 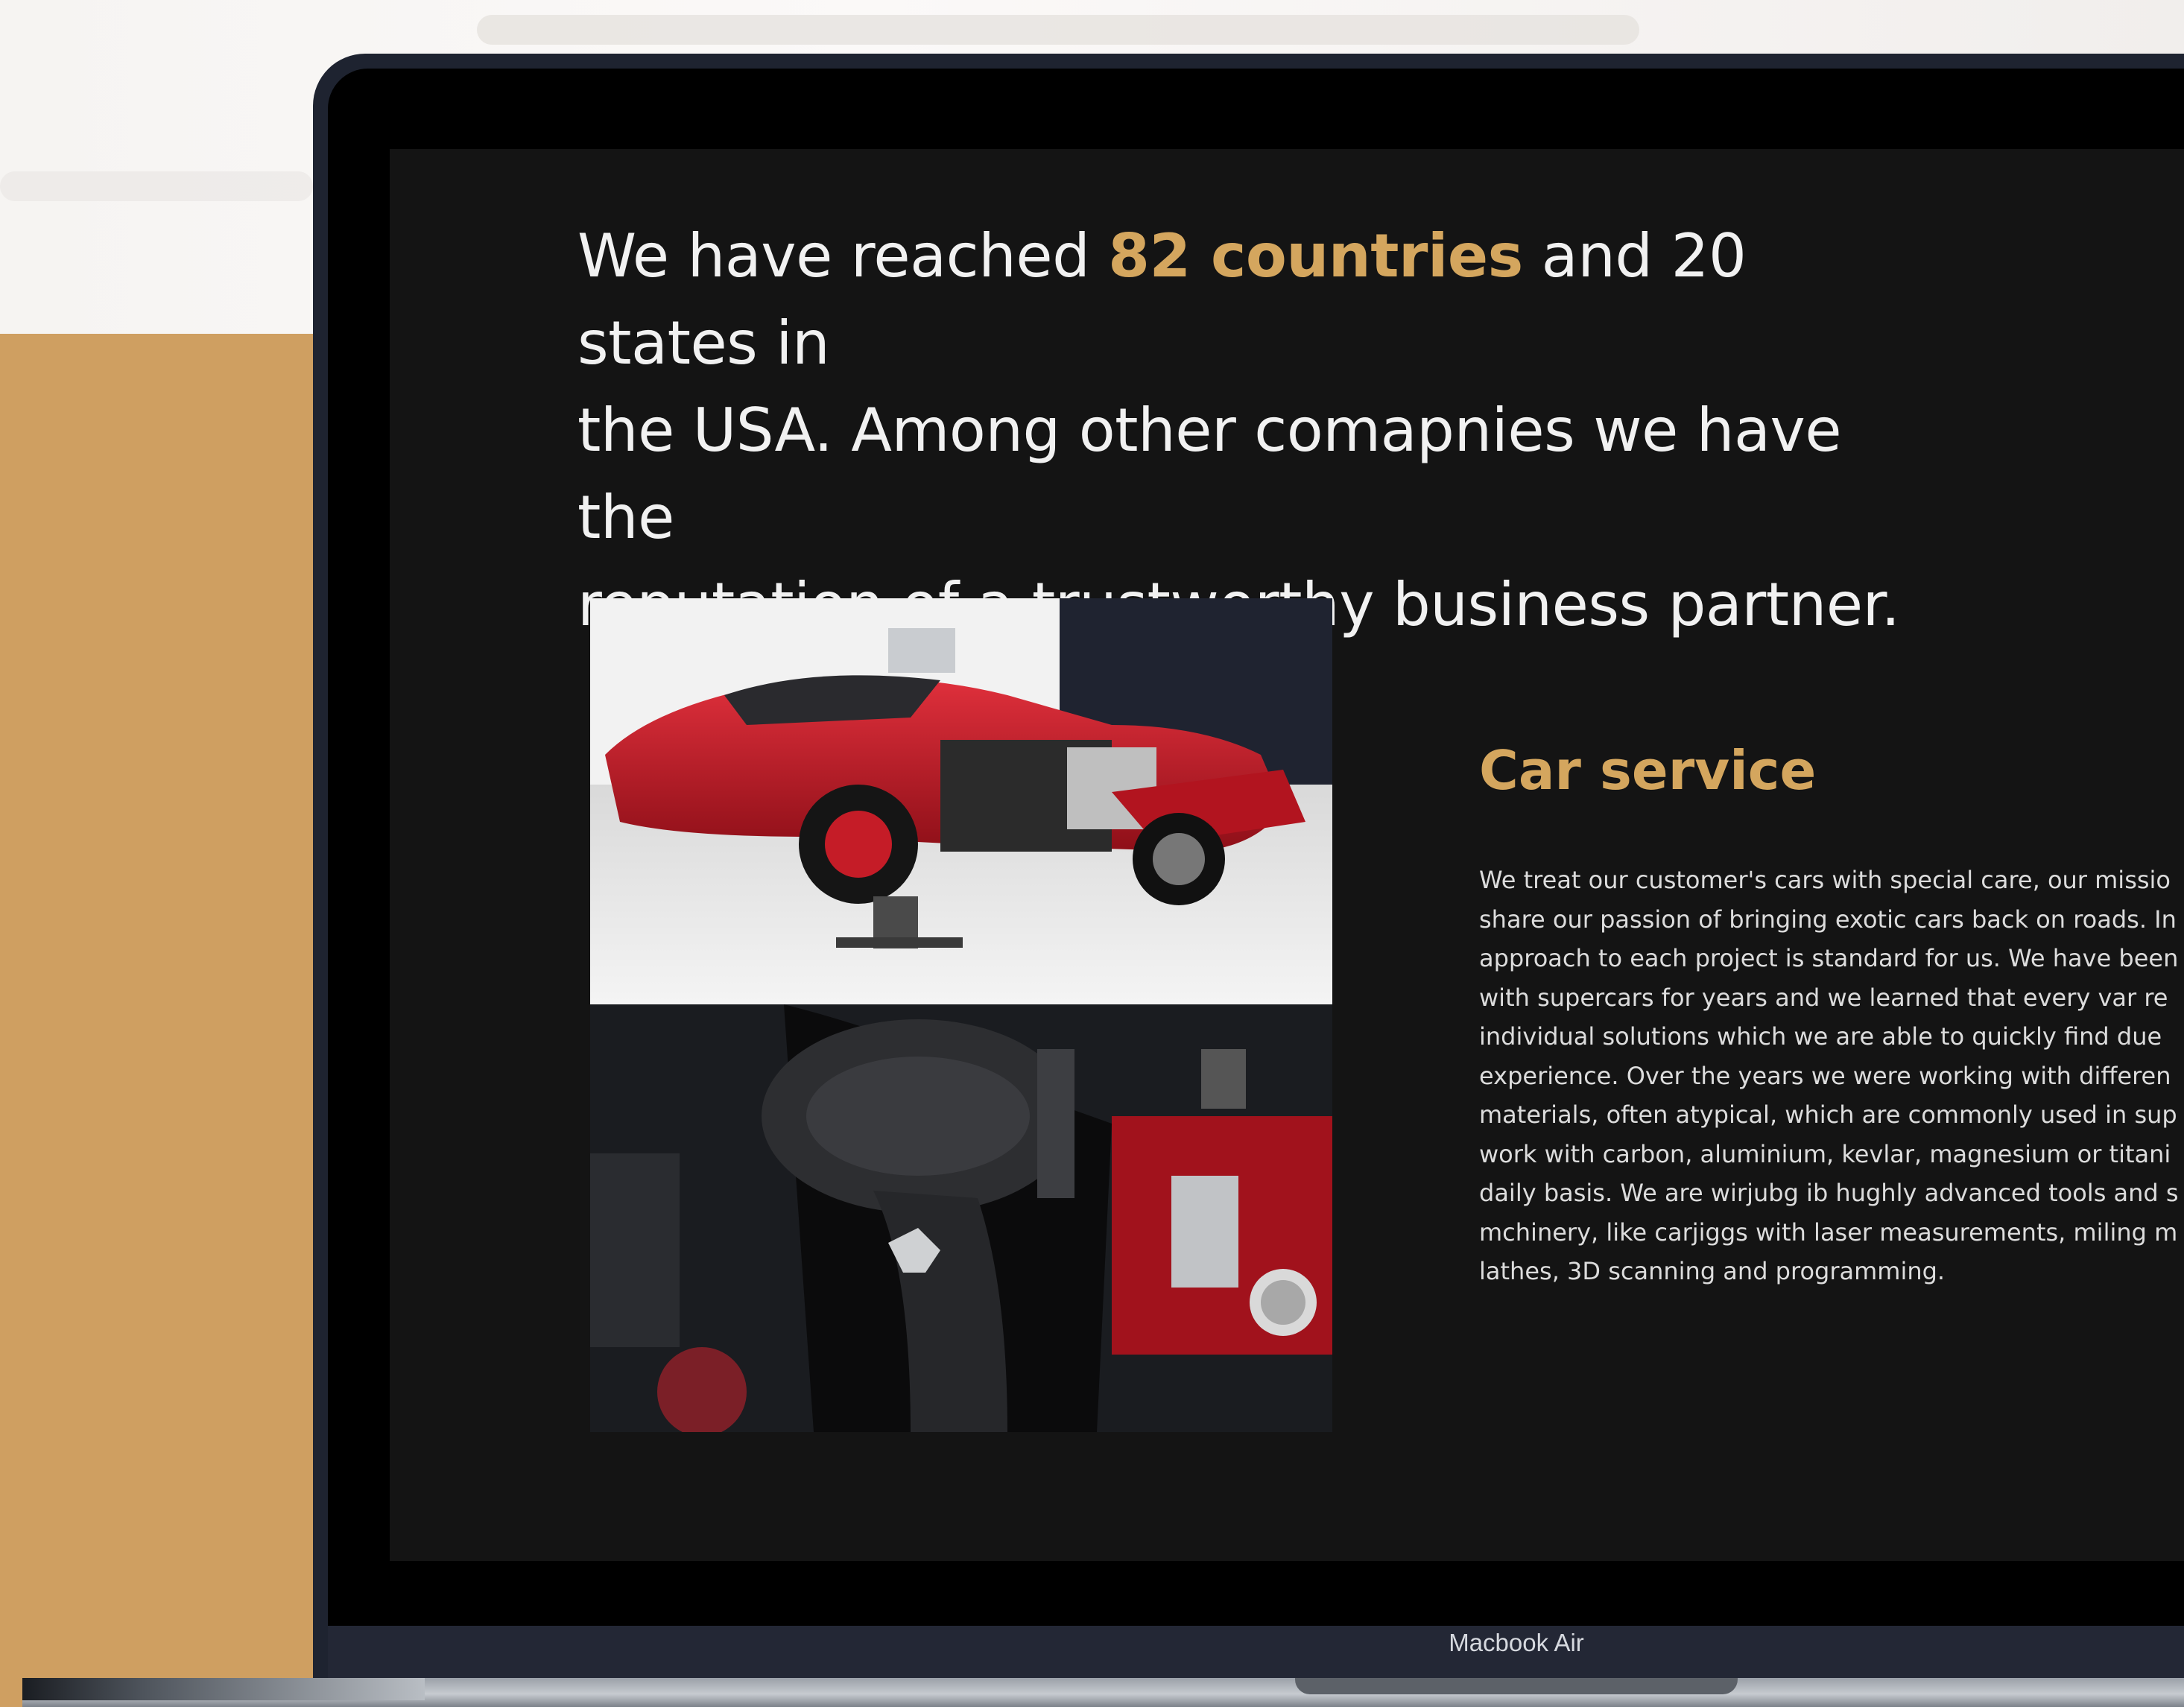 I want to click on hero-text-start: We have reached, so click(x=843, y=256).